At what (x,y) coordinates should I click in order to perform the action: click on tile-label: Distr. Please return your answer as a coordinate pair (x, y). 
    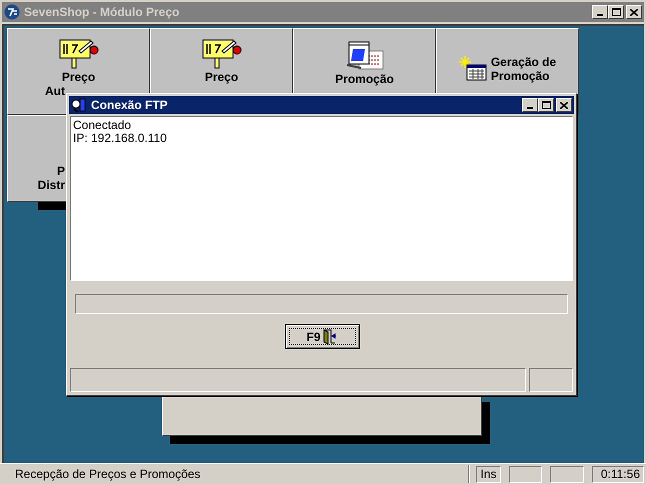
    Looking at the image, I should click on (51, 185).